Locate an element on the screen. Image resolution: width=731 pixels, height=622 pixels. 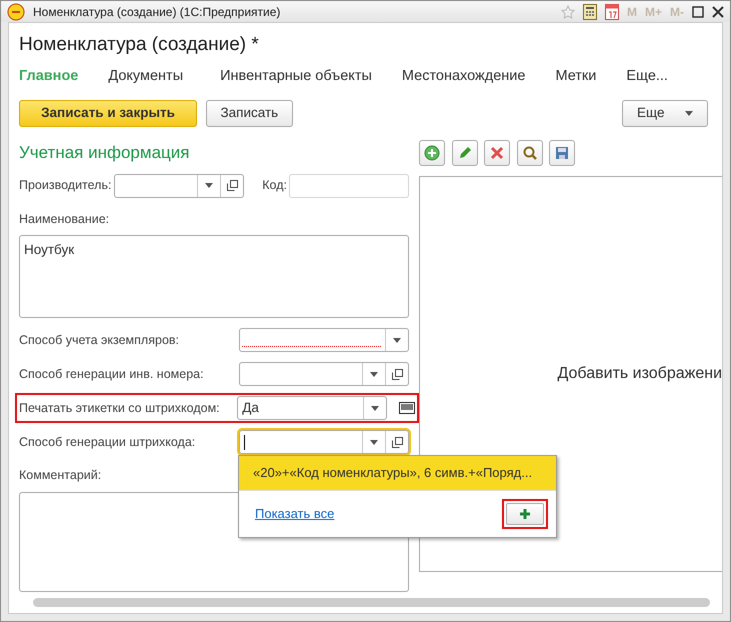
tab: Метки is located at coordinates (575, 77).